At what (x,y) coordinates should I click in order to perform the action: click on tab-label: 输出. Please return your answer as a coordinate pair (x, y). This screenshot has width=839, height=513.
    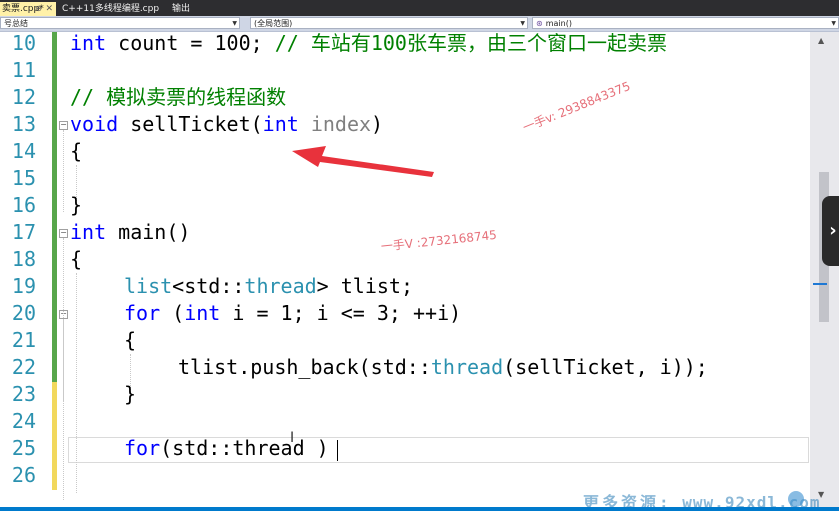
    Looking at the image, I should click on (181, 9).